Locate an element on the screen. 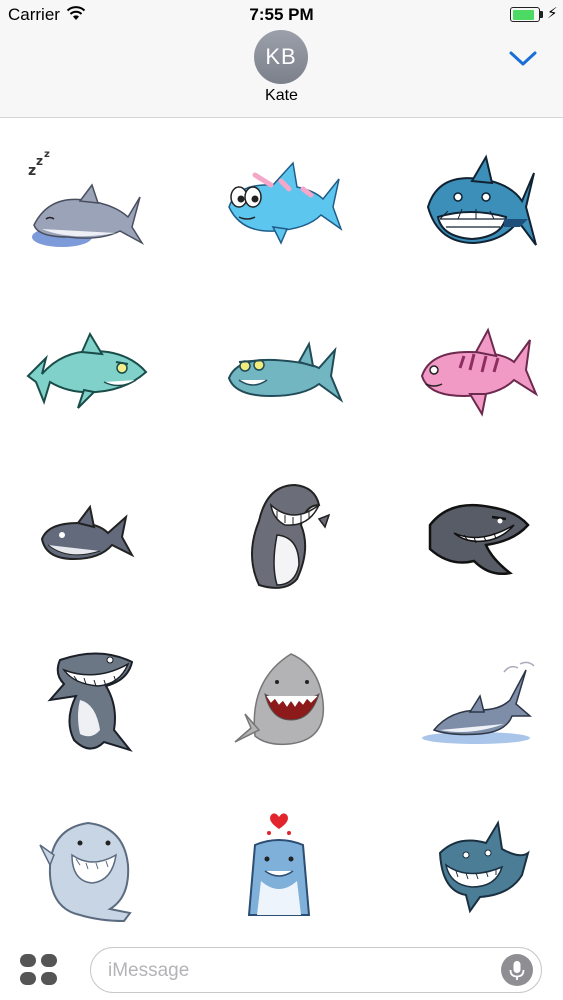 Image resolution: width=563 pixels, height=1000 pixels. conversation-header: KB Kate is located at coordinates (281, 74).